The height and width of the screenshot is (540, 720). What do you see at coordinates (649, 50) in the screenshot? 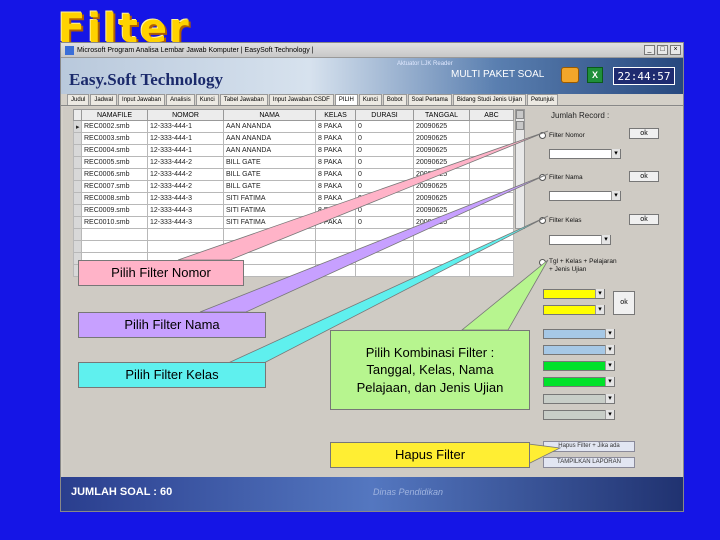
I see `minimize-button: _` at bounding box center [649, 50].